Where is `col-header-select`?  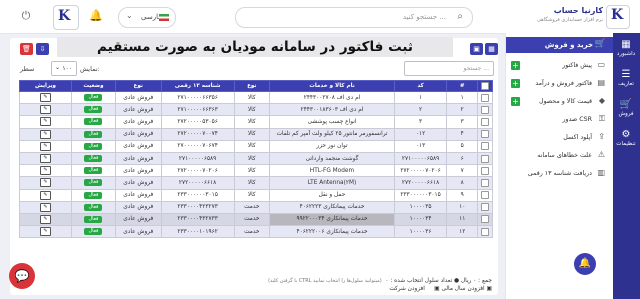 col-header-select is located at coordinates (485, 86).